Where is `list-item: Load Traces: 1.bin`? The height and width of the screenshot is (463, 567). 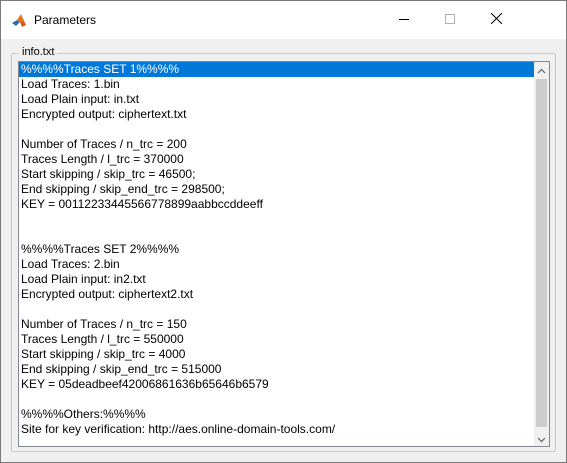 list-item: Load Traces: 1.bin is located at coordinates (276, 84).